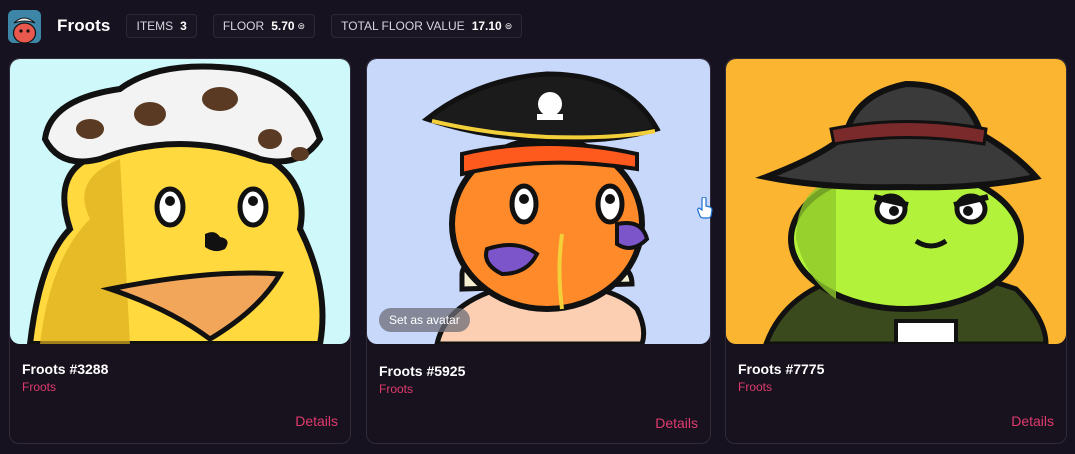  What do you see at coordinates (183, 26) in the screenshot?
I see `stat-value: 3` at bounding box center [183, 26].